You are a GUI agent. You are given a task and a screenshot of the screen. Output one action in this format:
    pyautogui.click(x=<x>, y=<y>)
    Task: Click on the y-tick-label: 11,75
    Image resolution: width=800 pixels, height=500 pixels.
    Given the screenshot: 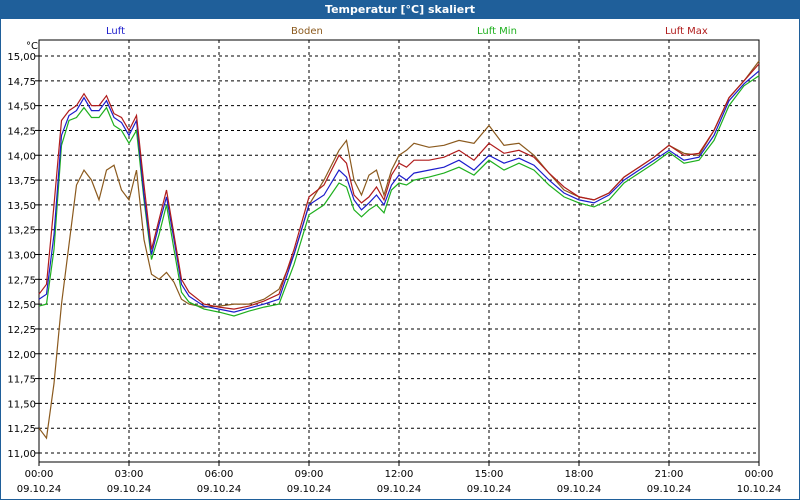 What is the action you would take?
    pyautogui.click(x=21, y=380)
    